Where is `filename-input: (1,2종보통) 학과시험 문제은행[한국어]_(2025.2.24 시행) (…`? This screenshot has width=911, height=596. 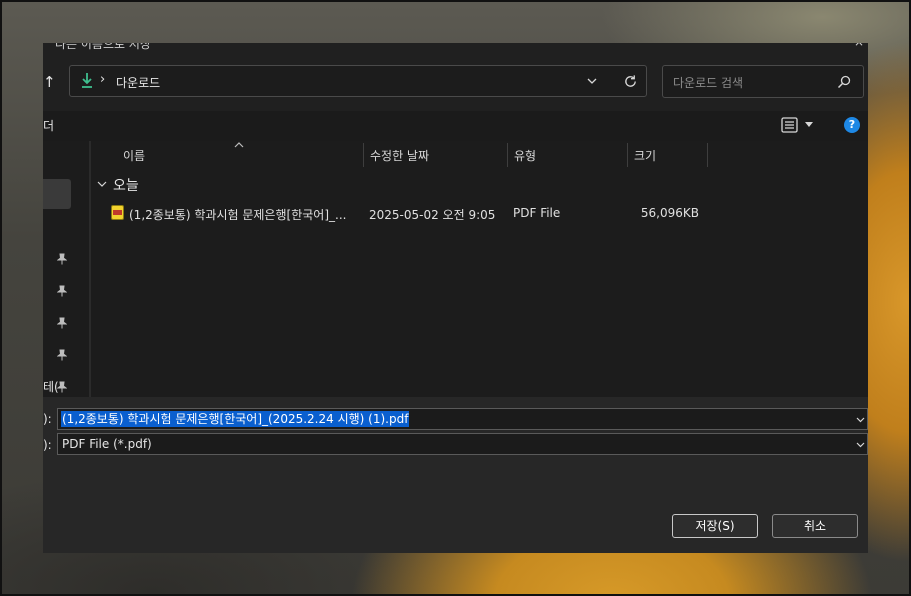
filename-input: (1,2종보통) 학과시험 문제은행[한국어]_(2025.2.24 시행) (… is located at coordinates (462, 419).